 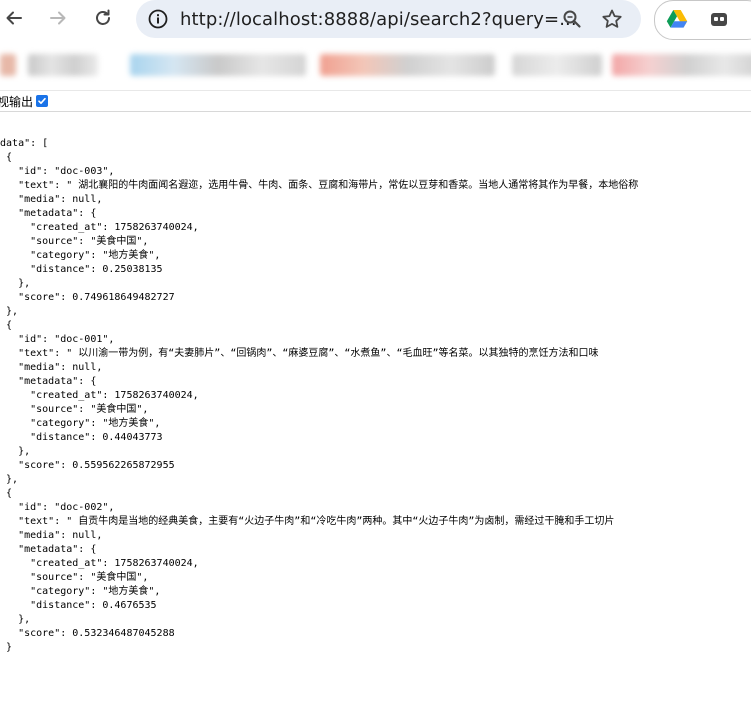 I want to click on json-line: "score": 0.749618649482727, so click(x=87, y=297).